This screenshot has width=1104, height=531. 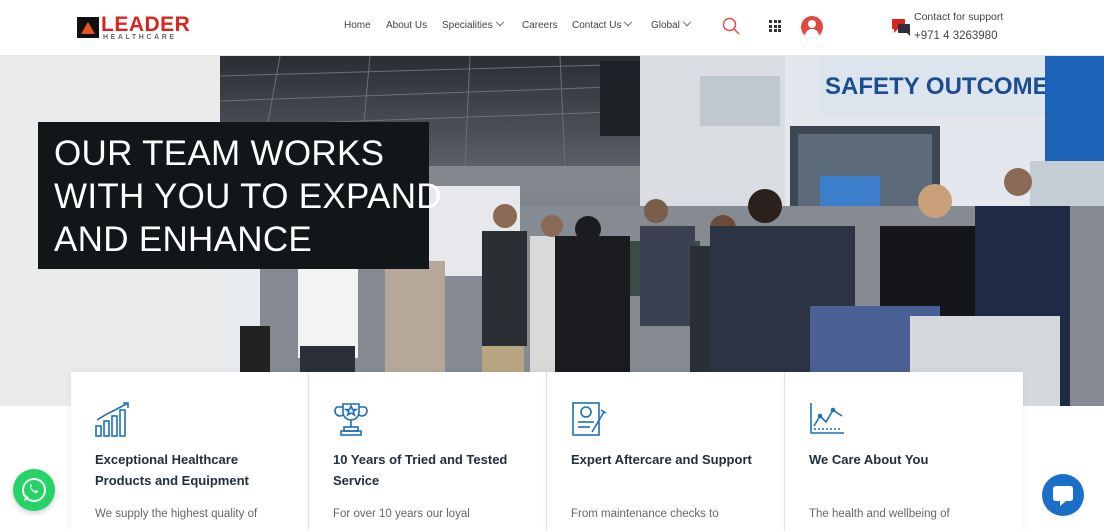 What do you see at coordinates (420, 470) in the screenshot?
I see `feature-title: 10 Years of Tried and Tested Service` at bounding box center [420, 470].